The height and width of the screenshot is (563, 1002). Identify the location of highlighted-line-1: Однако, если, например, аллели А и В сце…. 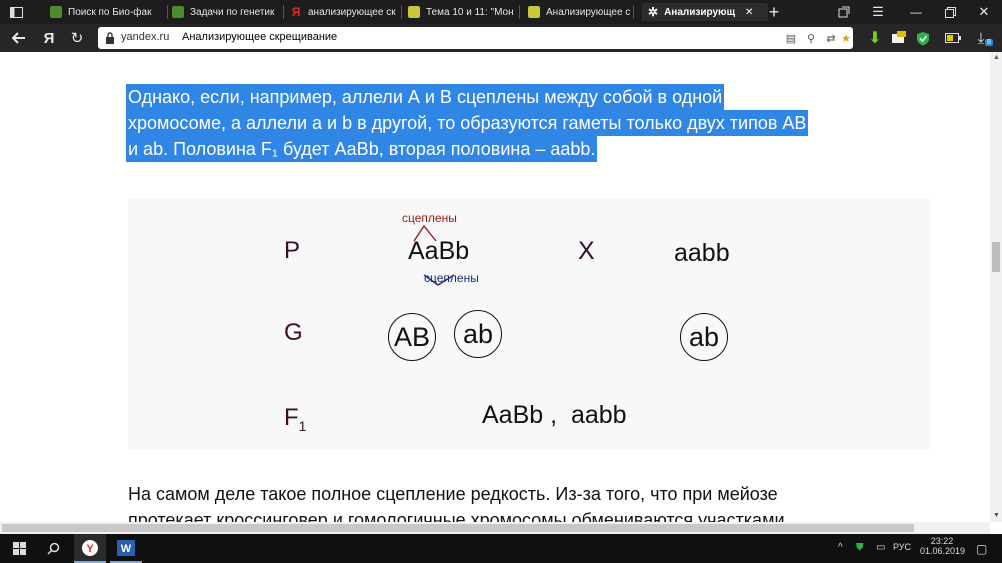
(425, 97).